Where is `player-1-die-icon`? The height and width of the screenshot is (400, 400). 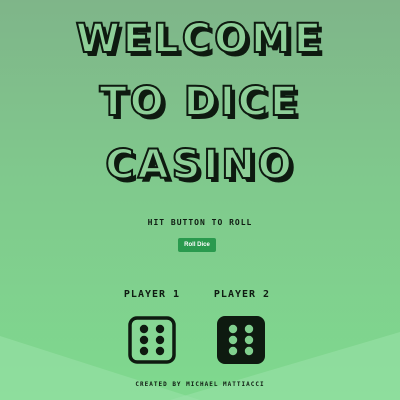 player-1-die-icon is located at coordinates (152, 340).